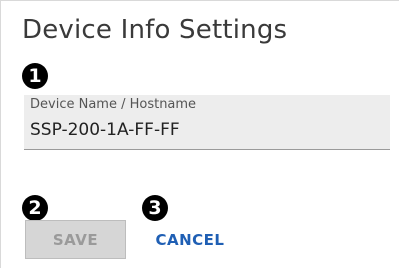  I want to click on cancel-button: CANCEL, so click(190, 239).